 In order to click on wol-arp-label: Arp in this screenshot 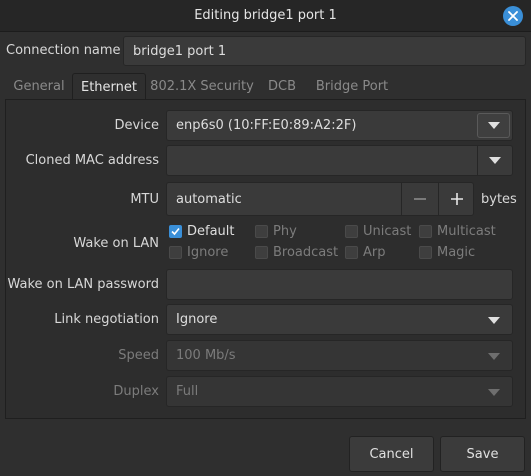, I will do `click(374, 252)`.